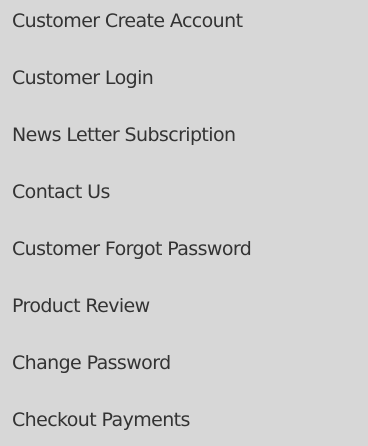 The width and height of the screenshot is (368, 446). Describe the element at coordinates (61, 192) in the screenshot. I see `menu-item-contact-us: Contact Us` at that location.